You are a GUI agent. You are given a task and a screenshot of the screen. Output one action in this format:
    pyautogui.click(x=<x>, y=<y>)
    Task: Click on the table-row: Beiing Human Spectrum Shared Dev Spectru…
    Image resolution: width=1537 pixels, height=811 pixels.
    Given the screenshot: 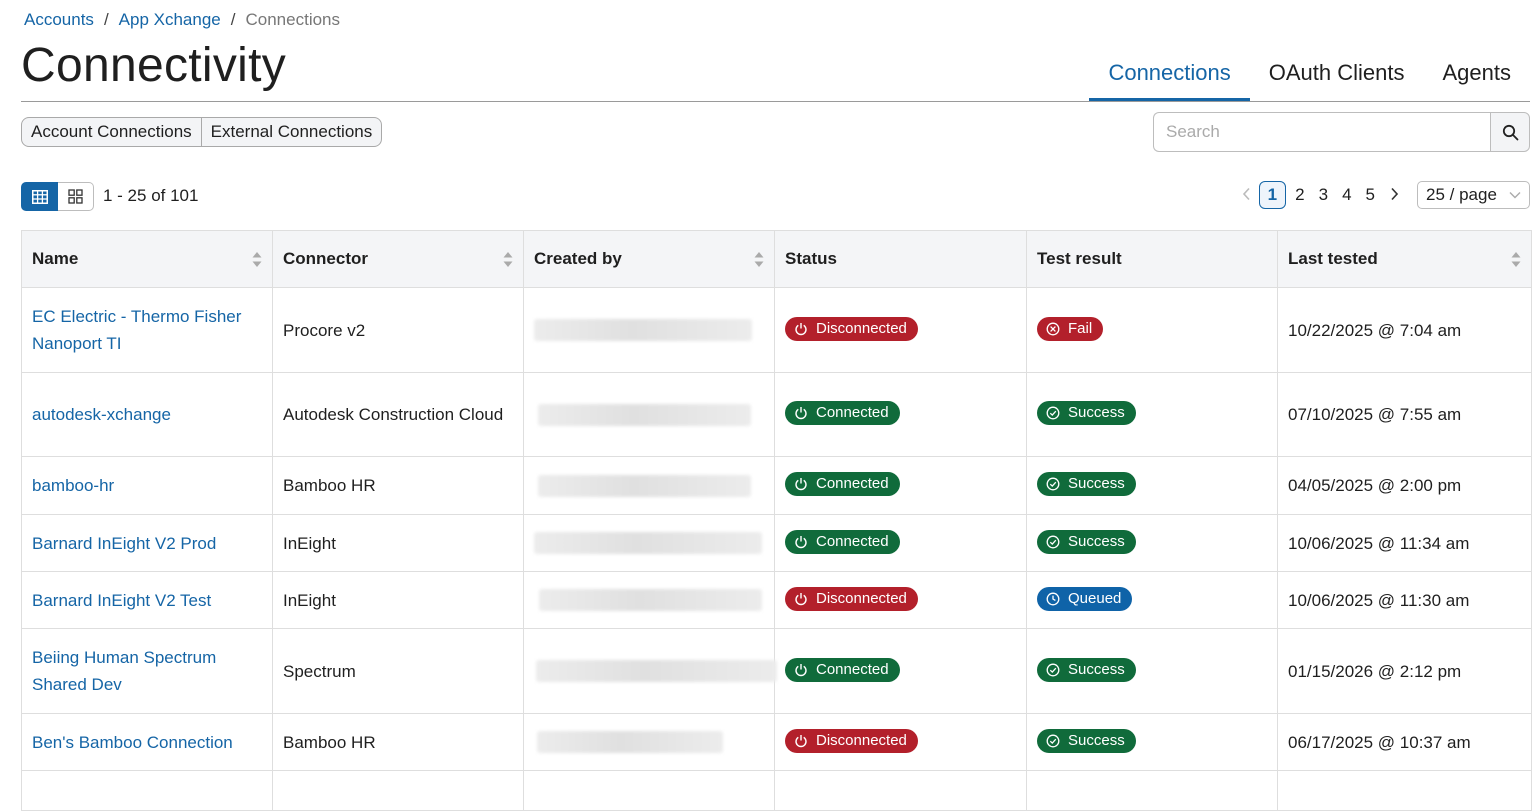 What is the action you would take?
    pyautogui.click(x=776, y=671)
    